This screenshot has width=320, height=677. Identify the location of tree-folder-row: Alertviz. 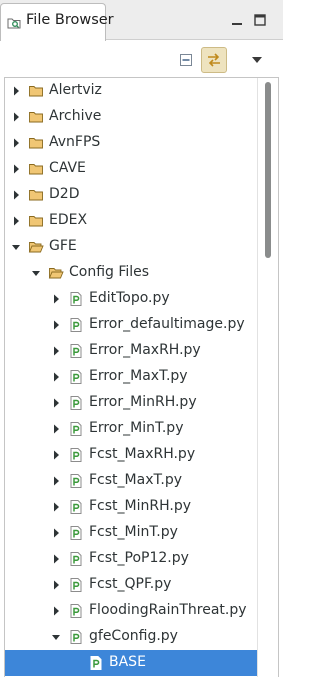
(131, 91).